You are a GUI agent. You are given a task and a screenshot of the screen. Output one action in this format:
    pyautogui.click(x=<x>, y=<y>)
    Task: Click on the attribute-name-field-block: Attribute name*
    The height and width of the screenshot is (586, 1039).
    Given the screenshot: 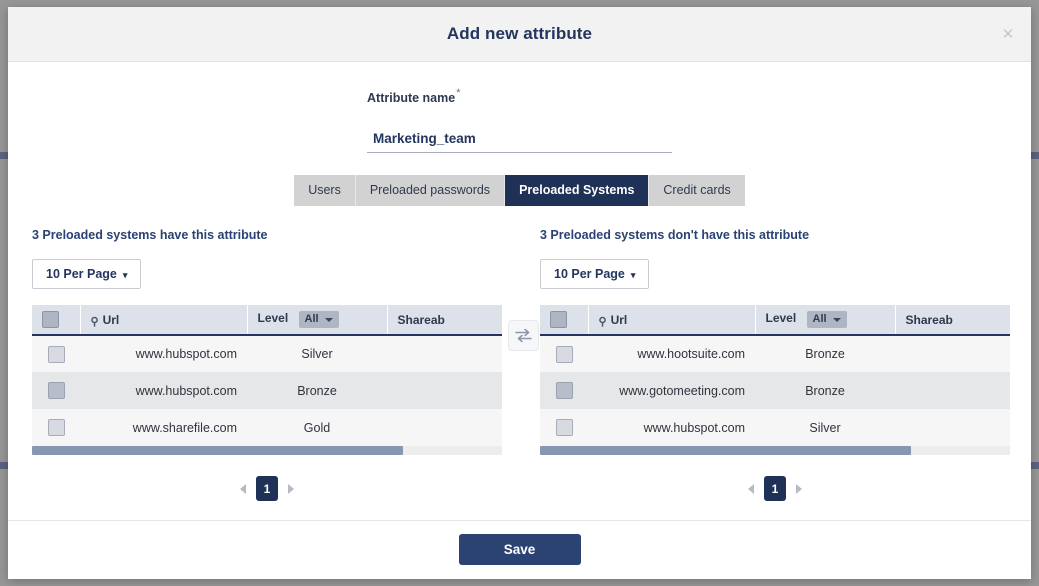 What is the action you would take?
    pyautogui.click(x=519, y=108)
    